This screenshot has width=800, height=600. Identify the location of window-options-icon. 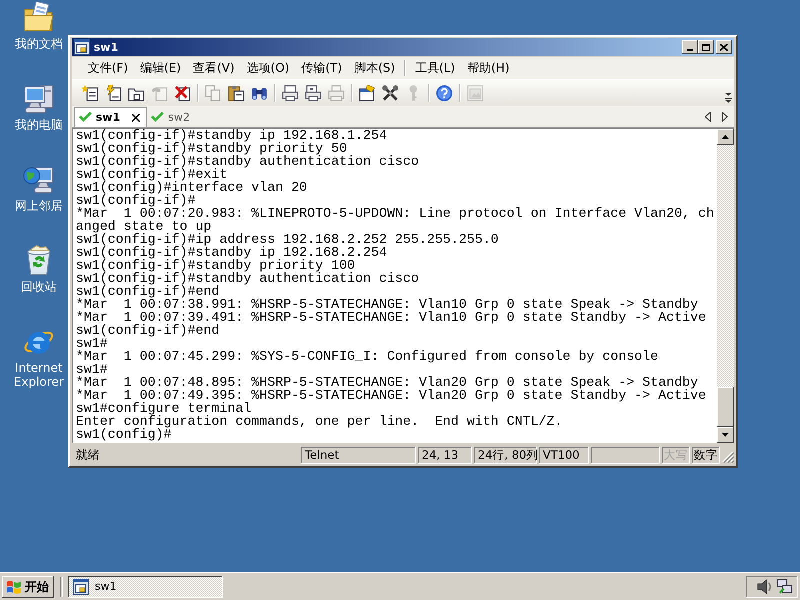
(367, 93).